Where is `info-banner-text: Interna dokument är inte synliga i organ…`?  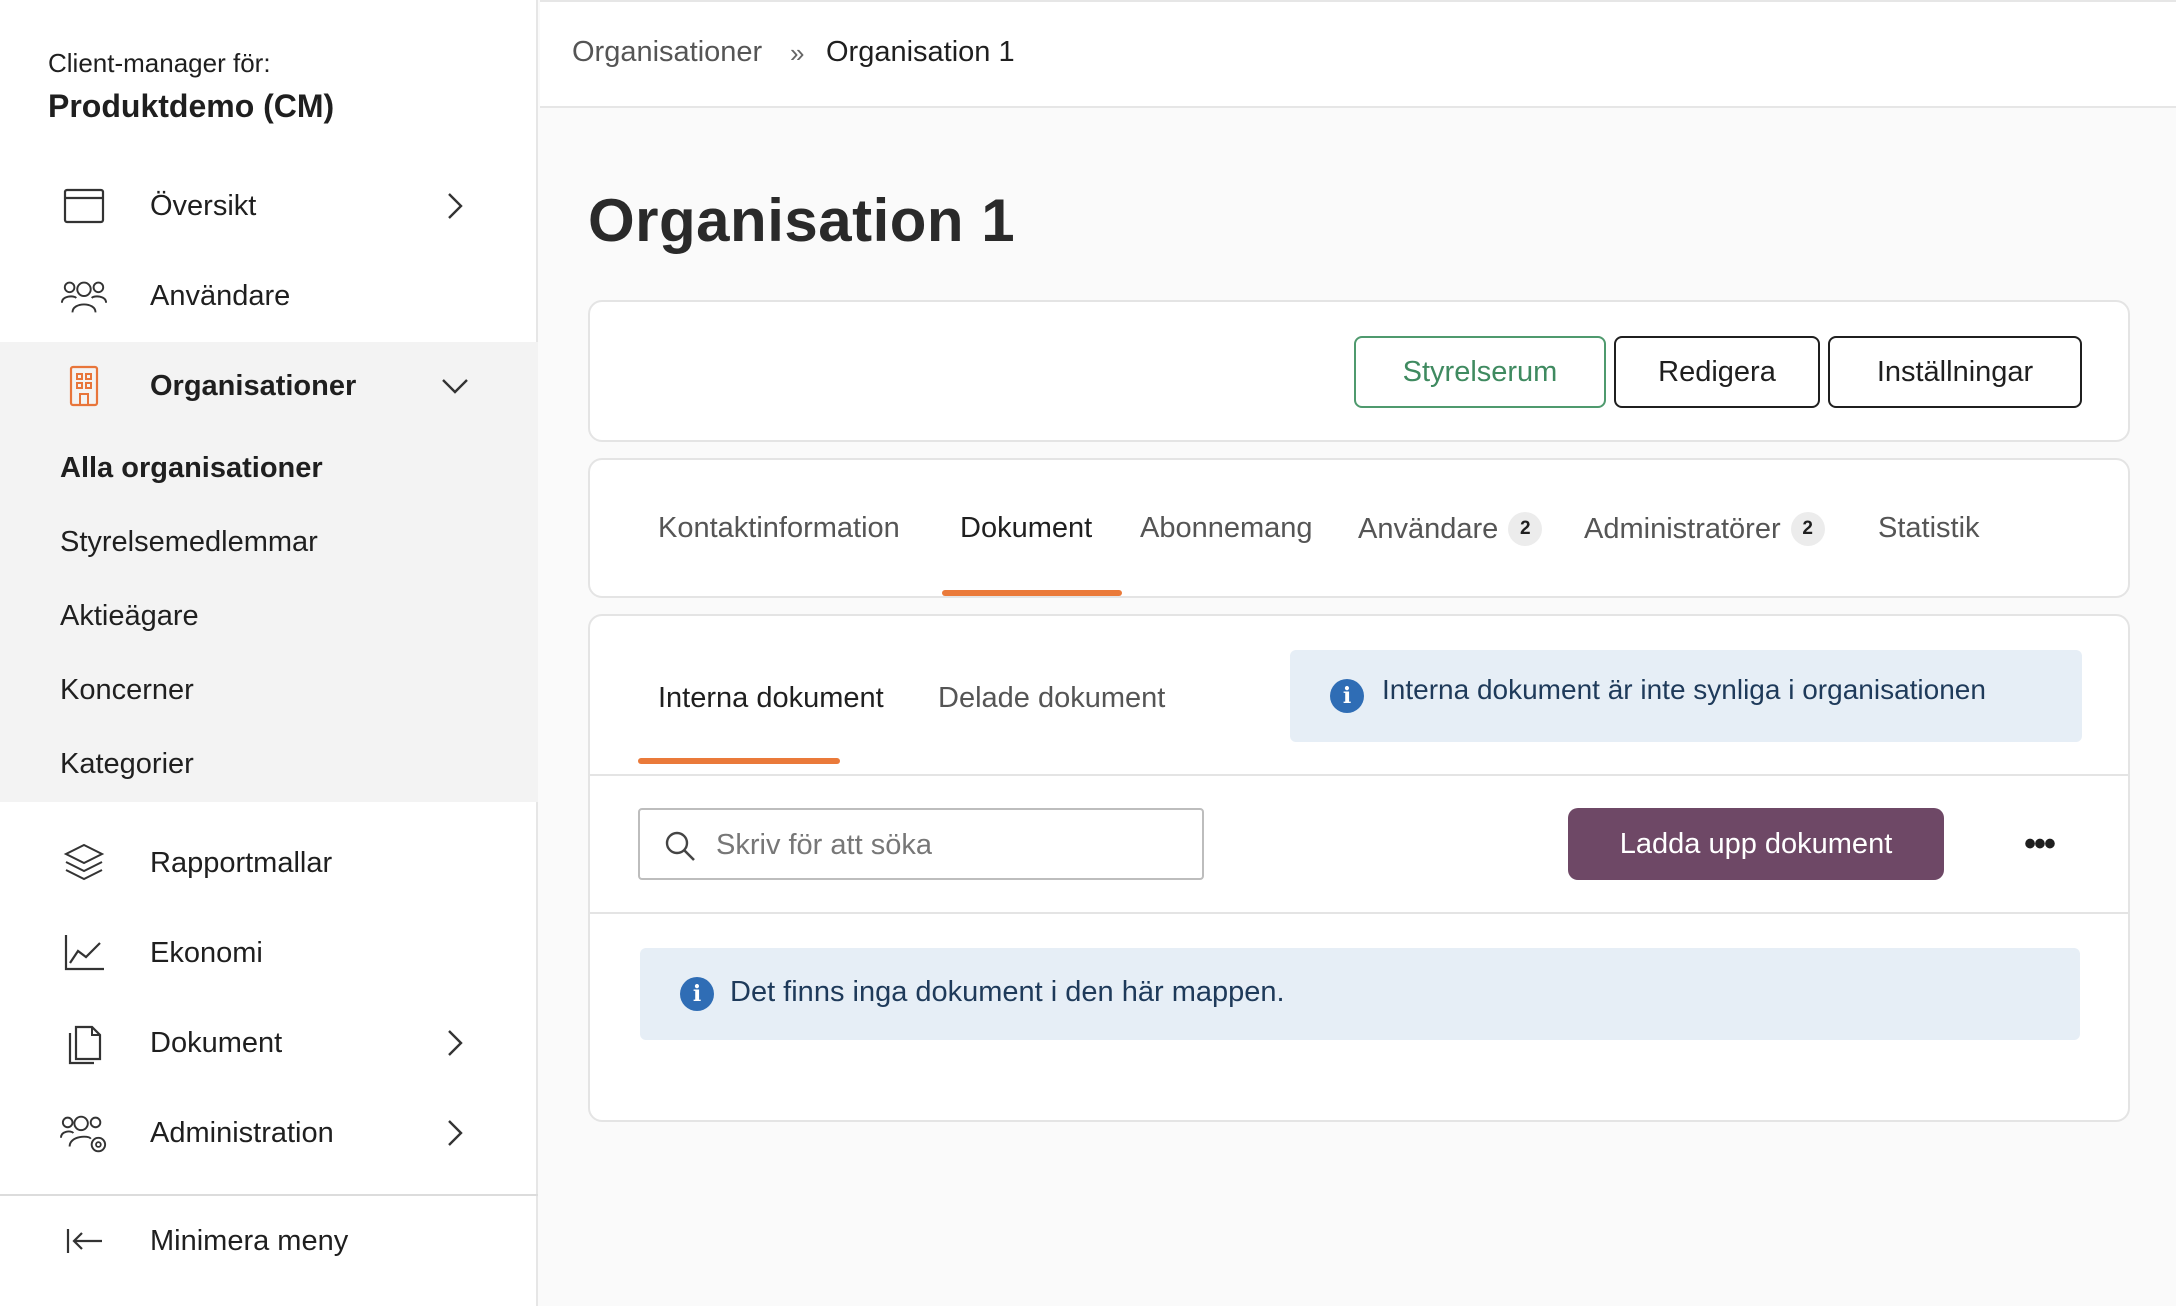 info-banner-text: Interna dokument är inte synliga i organ… is located at coordinates (1684, 689).